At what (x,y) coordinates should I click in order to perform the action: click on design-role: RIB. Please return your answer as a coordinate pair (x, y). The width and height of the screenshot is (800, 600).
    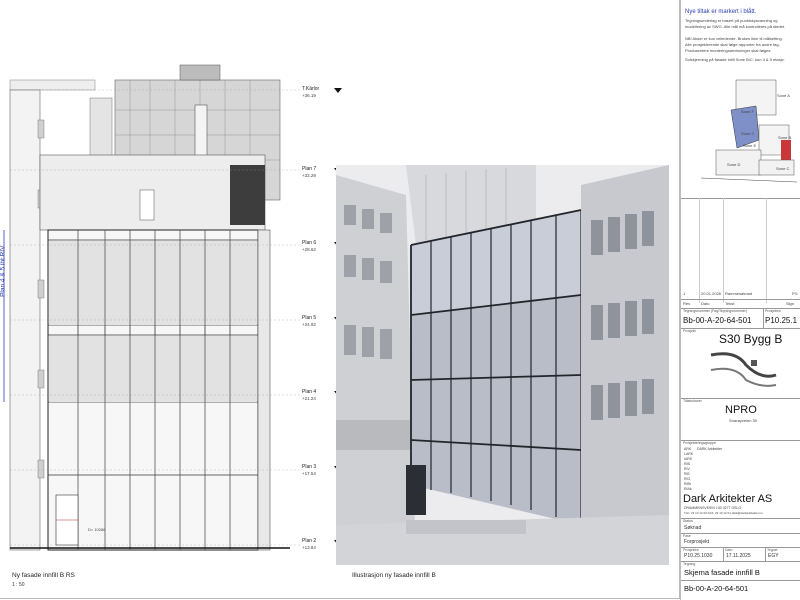
    Looking at the image, I should click on (687, 464).